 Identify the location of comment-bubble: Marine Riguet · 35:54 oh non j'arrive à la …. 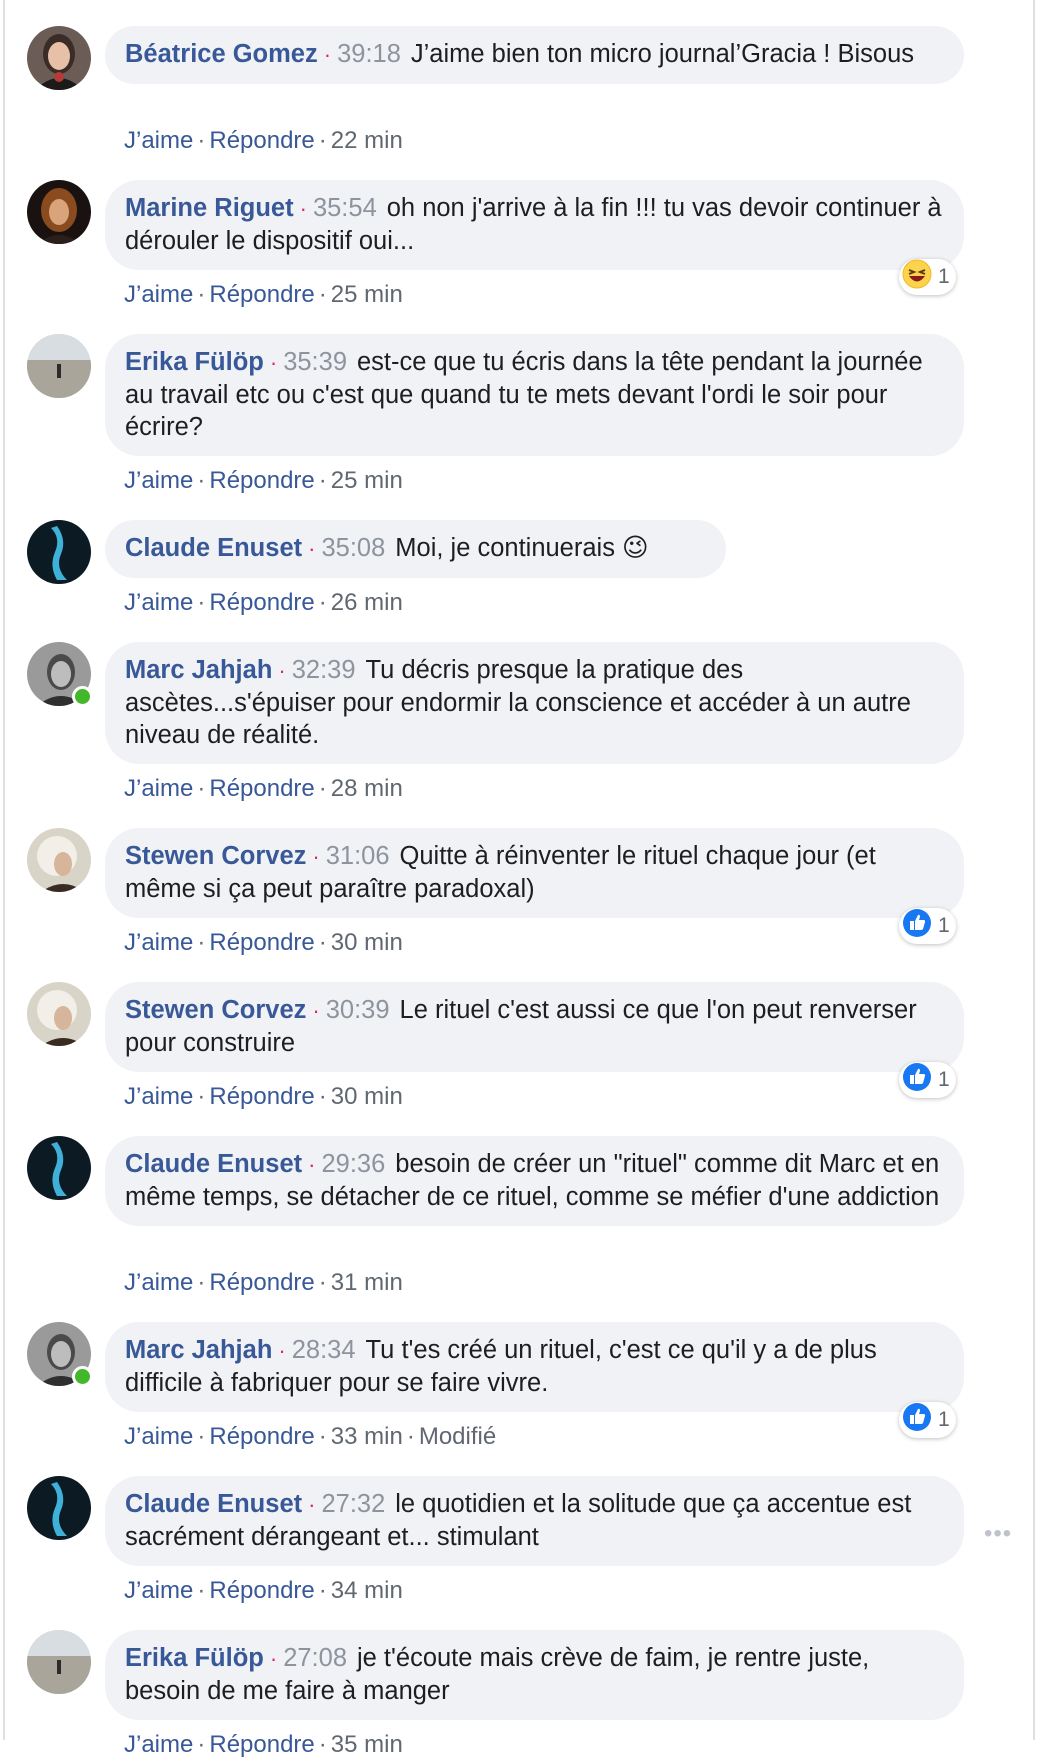
(534, 225).